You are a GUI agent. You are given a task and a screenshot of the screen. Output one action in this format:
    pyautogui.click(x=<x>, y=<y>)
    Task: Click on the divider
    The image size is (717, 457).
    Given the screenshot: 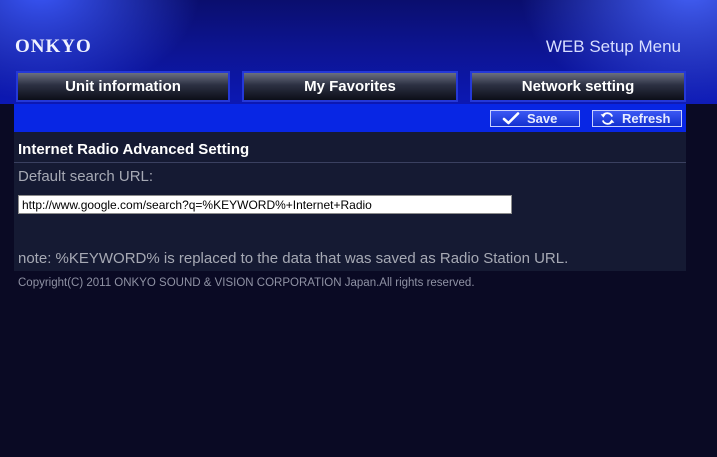 What is the action you would take?
    pyautogui.click(x=350, y=162)
    